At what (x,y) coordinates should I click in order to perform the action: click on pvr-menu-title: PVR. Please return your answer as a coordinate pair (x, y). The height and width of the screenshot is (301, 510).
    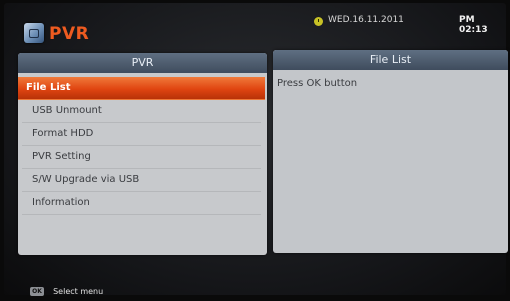
    Looking at the image, I should click on (142, 63).